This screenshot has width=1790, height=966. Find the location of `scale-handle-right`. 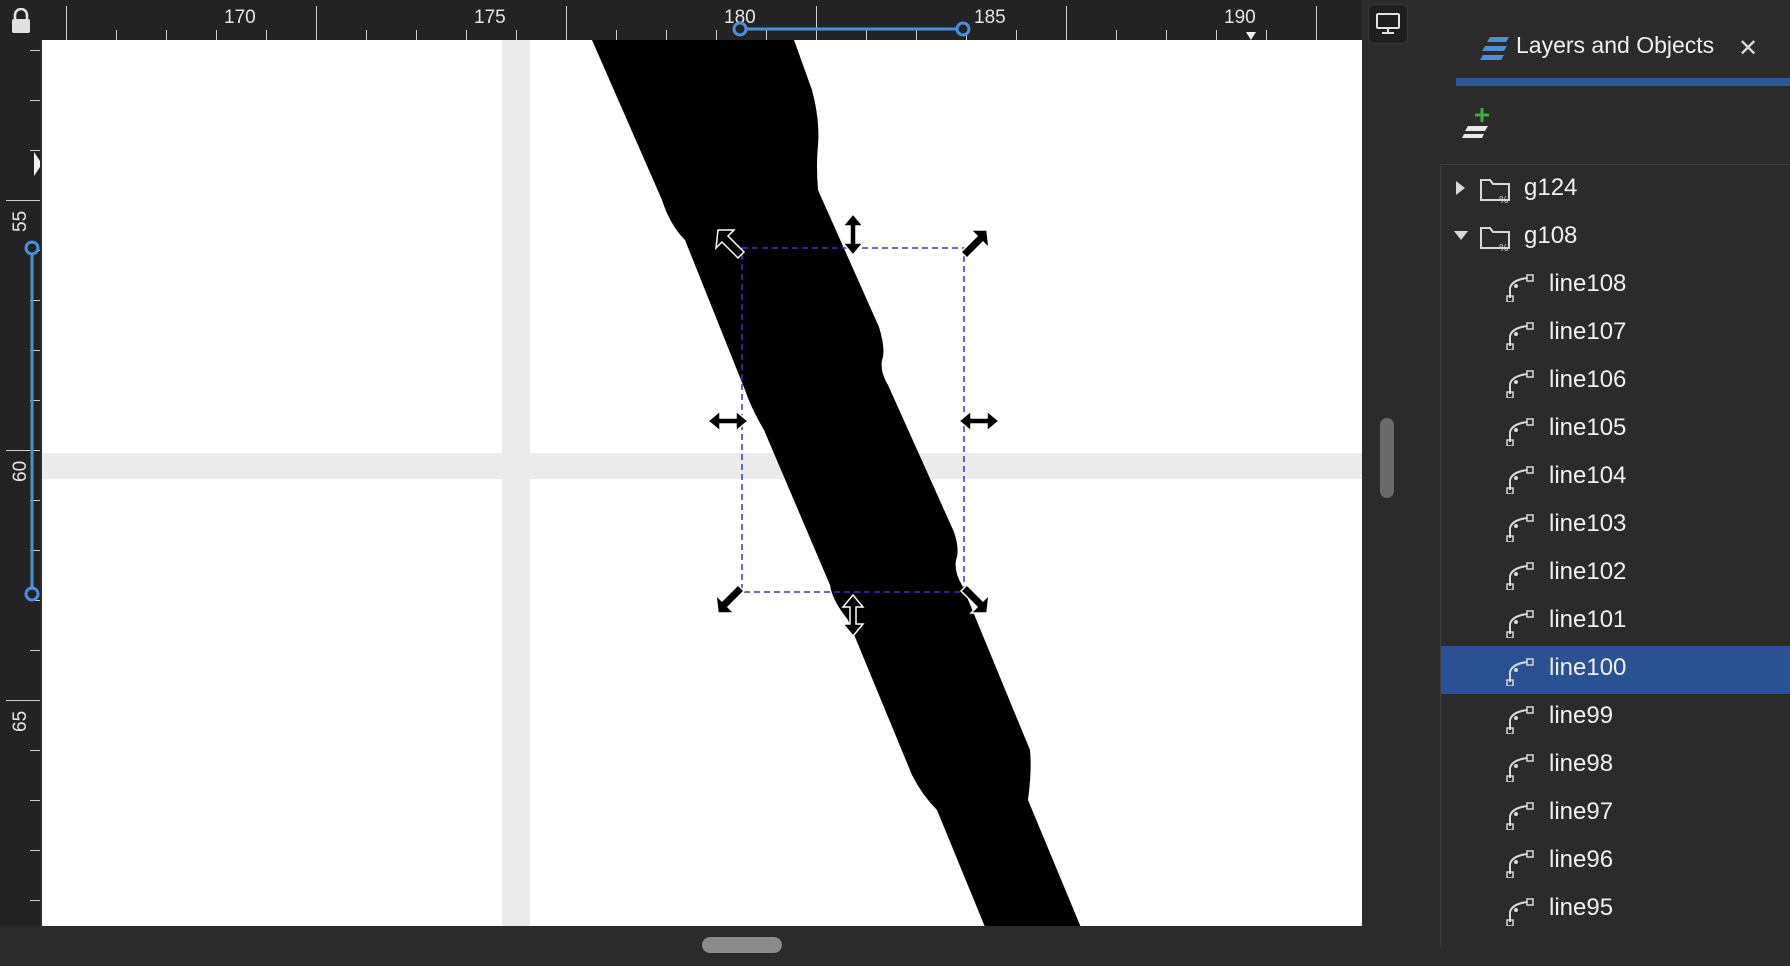

scale-handle-right is located at coordinates (979, 421).